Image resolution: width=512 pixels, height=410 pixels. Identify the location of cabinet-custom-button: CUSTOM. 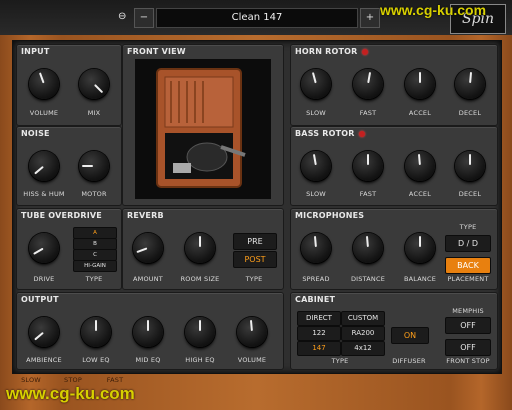
(363, 318).